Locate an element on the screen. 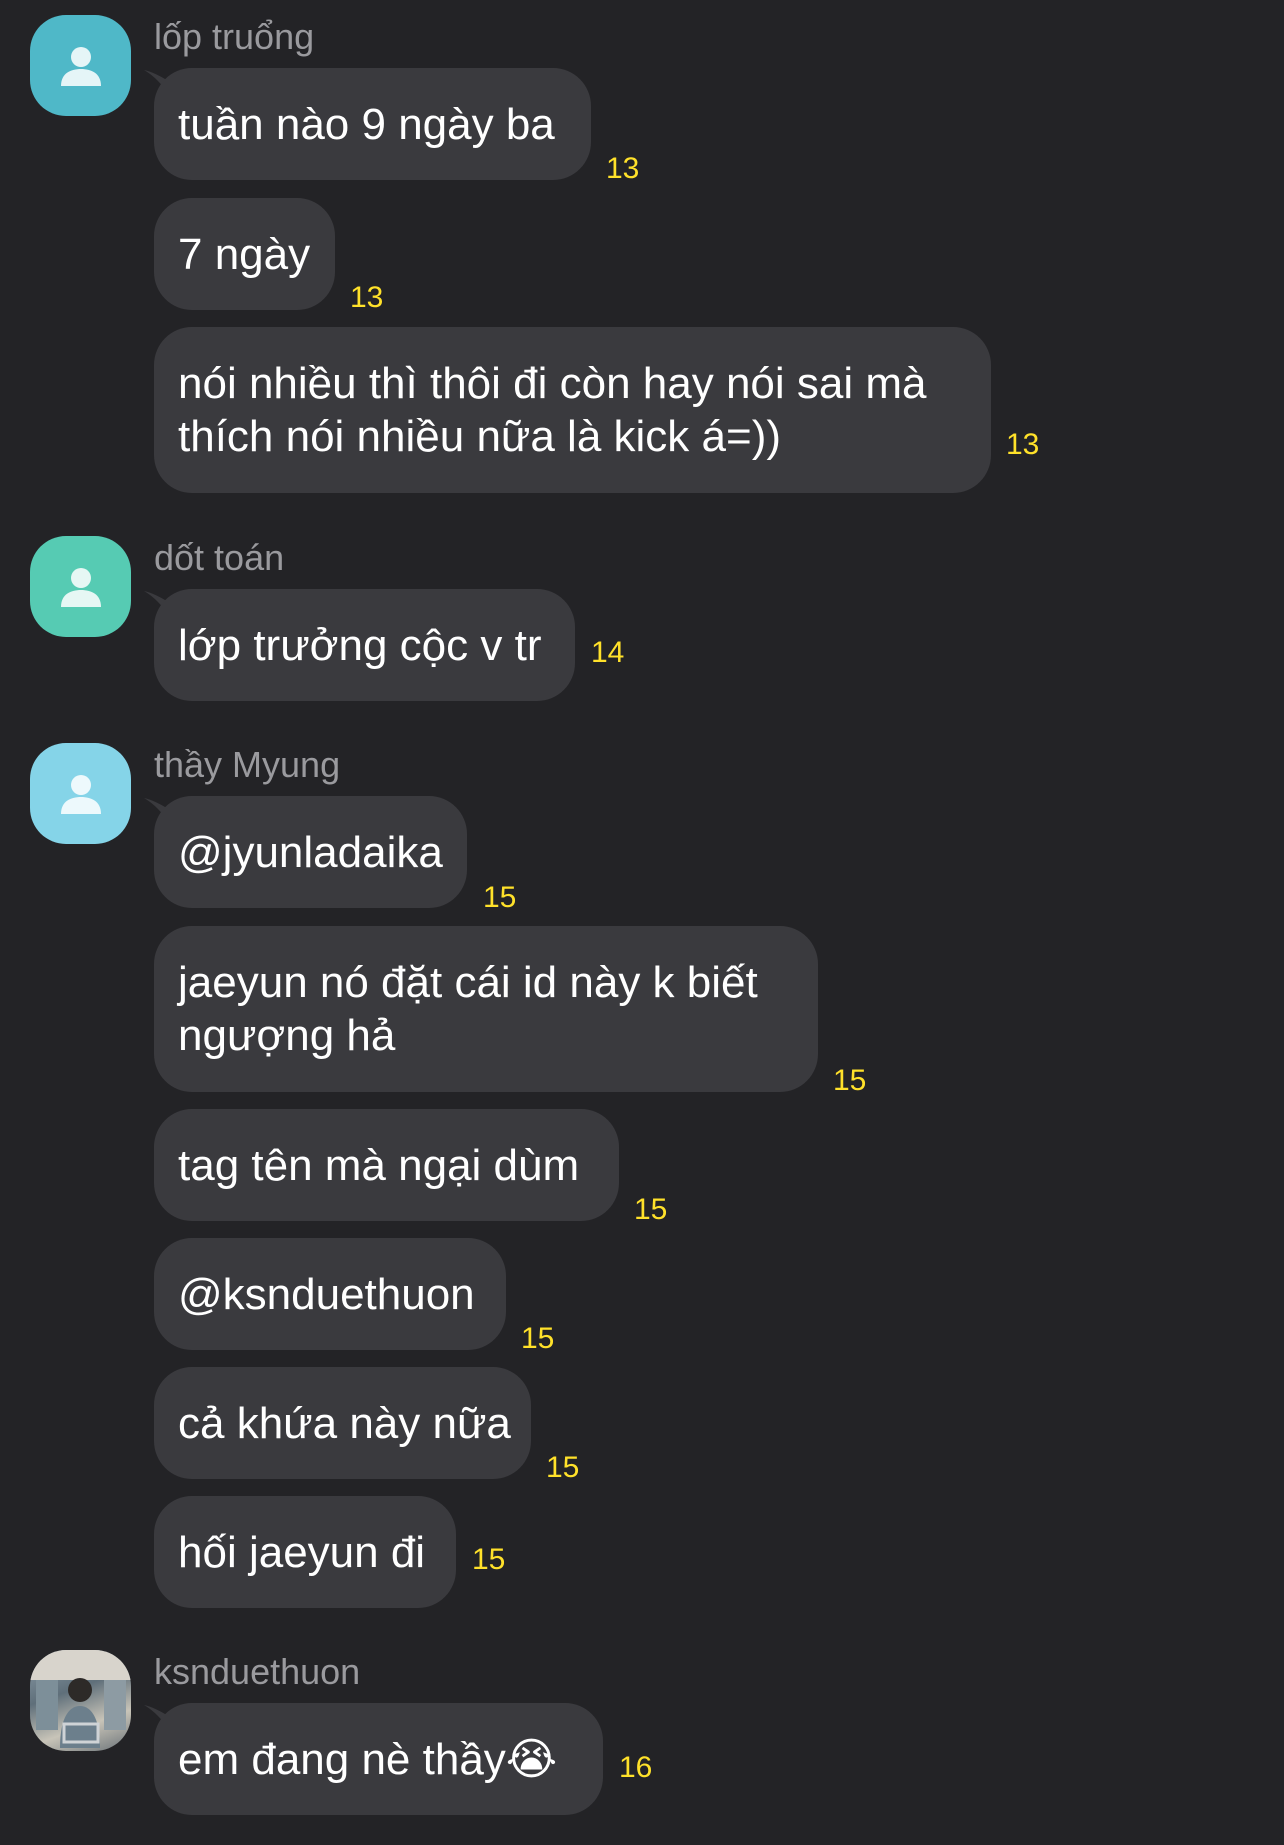 This screenshot has width=1284, height=1845. message-bubble: tag tên mà ngại dùm is located at coordinates (386, 1165).